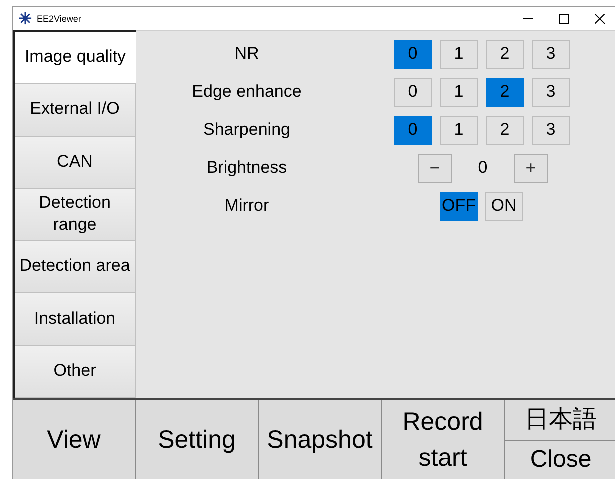 The image size is (615, 479). Describe the element at coordinates (75, 110) in the screenshot. I see `sidebar-tab: External I/O` at that location.